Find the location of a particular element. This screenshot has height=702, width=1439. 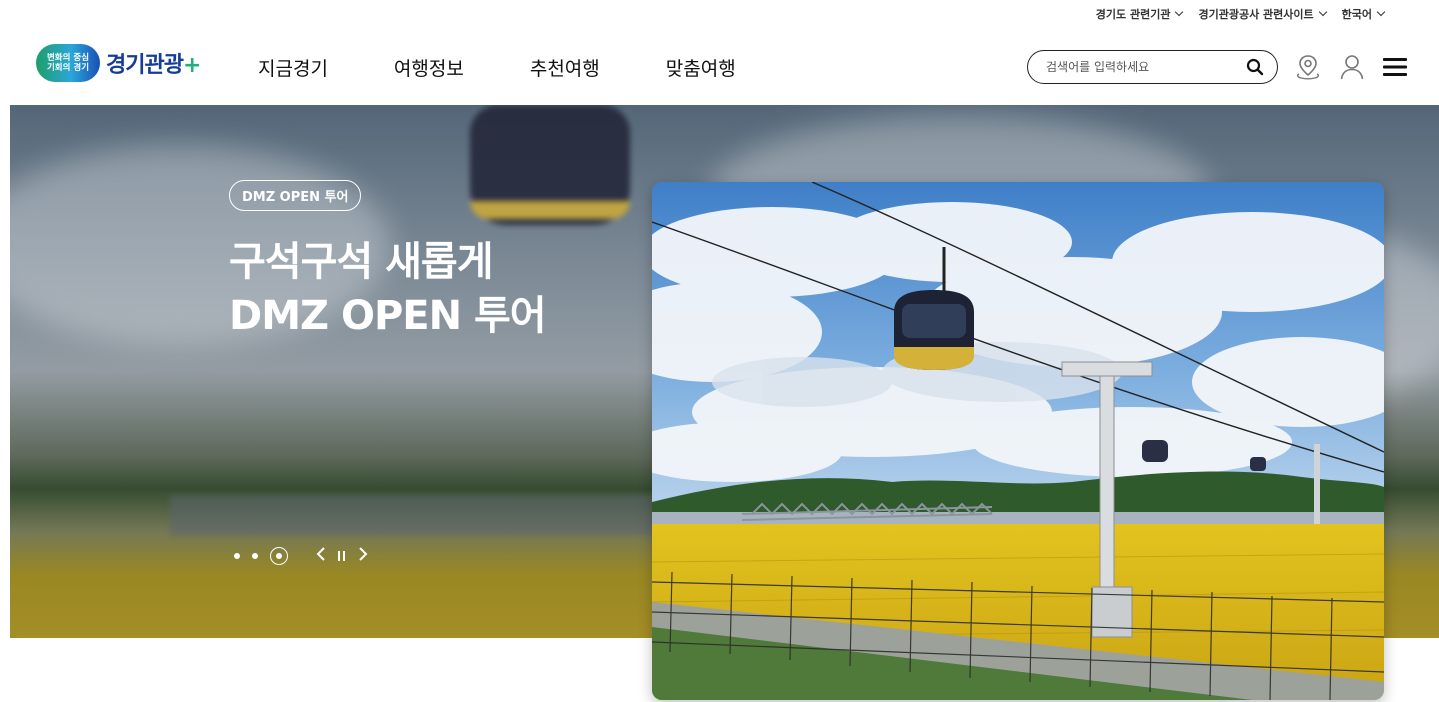

related-orgs-dropdown: 경기도 관련기관 is located at coordinates (1139, 14).